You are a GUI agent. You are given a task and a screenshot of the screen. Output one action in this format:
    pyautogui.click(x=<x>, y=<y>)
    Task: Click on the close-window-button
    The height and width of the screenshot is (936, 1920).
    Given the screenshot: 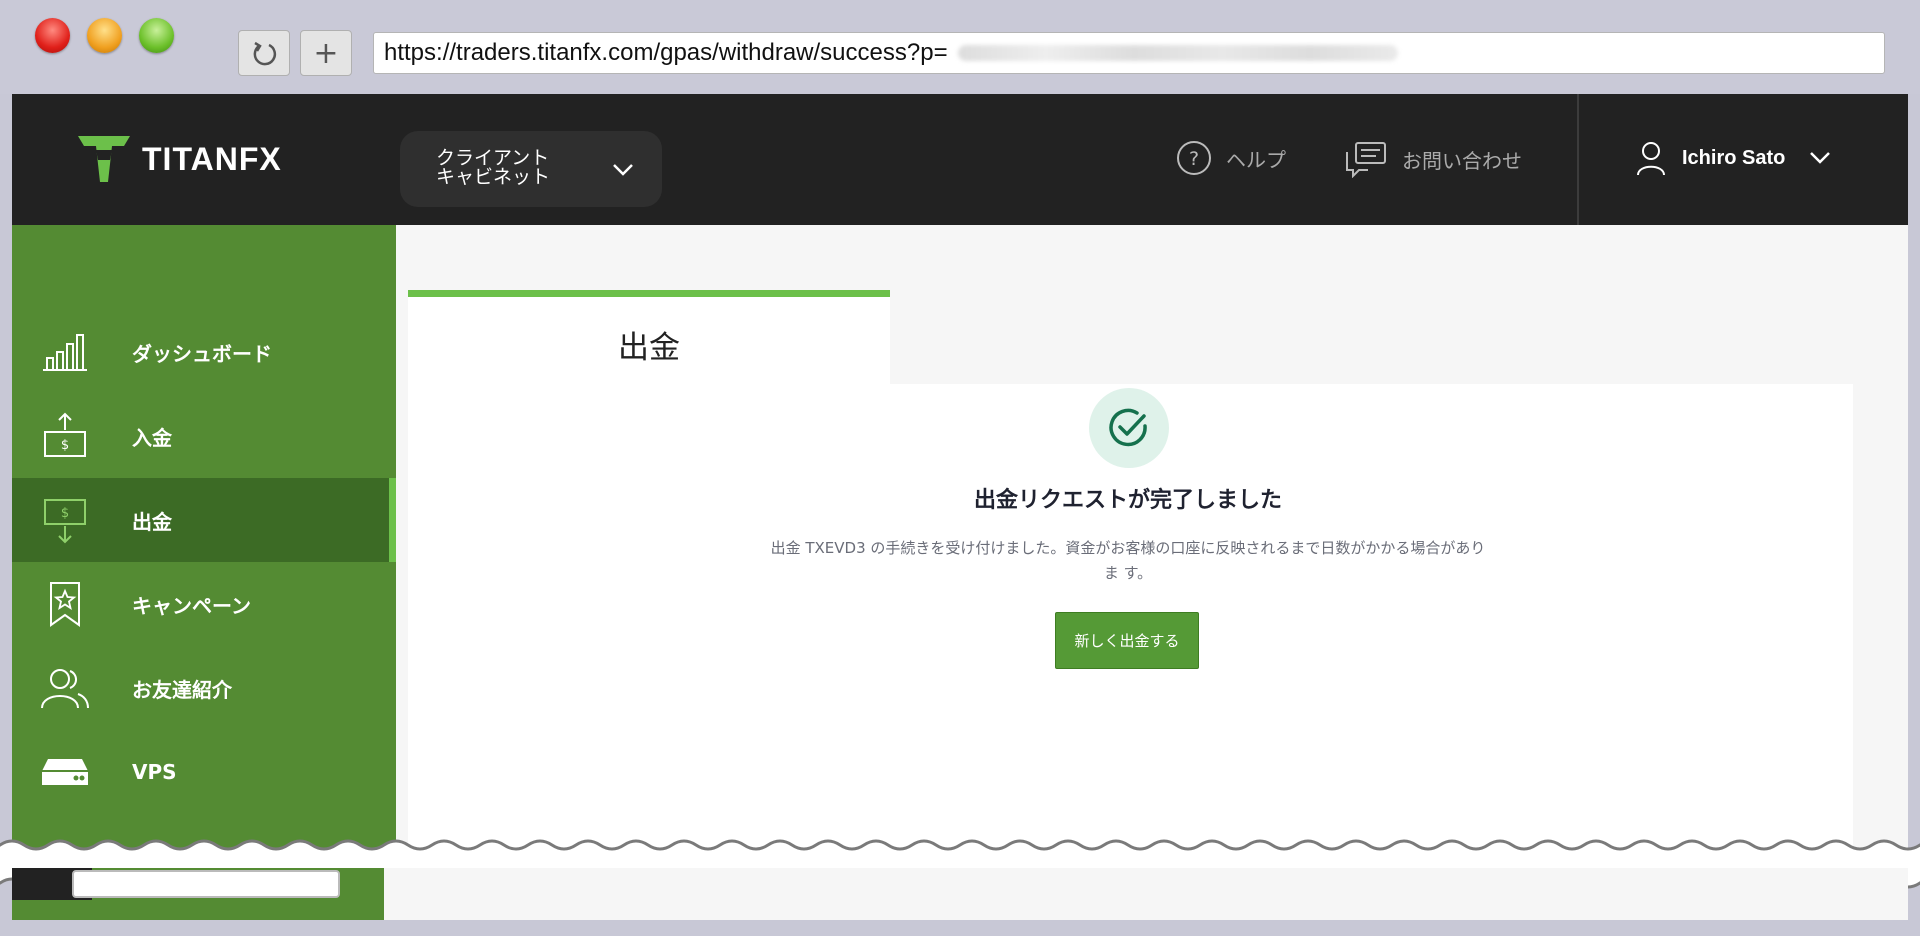 What is the action you would take?
    pyautogui.click(x=52, y=35)
    